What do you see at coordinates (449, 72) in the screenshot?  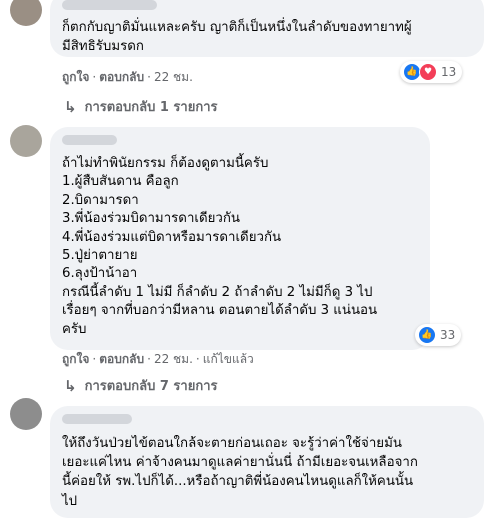 I see `comment-1-reaction-count: 13` at bounding box center [449, 72].